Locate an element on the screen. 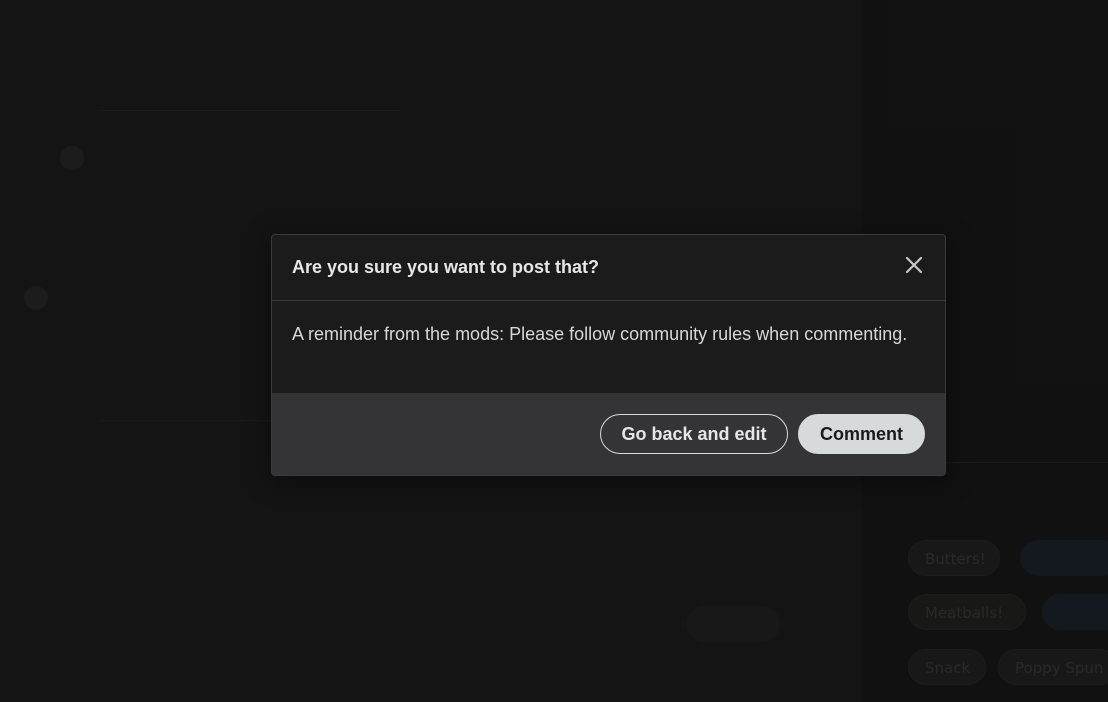 Image resolution: width=1108 pixels, height=702 pixels. dialog-title: Are you sure you want to post that? is located at coordinates (446, 267).